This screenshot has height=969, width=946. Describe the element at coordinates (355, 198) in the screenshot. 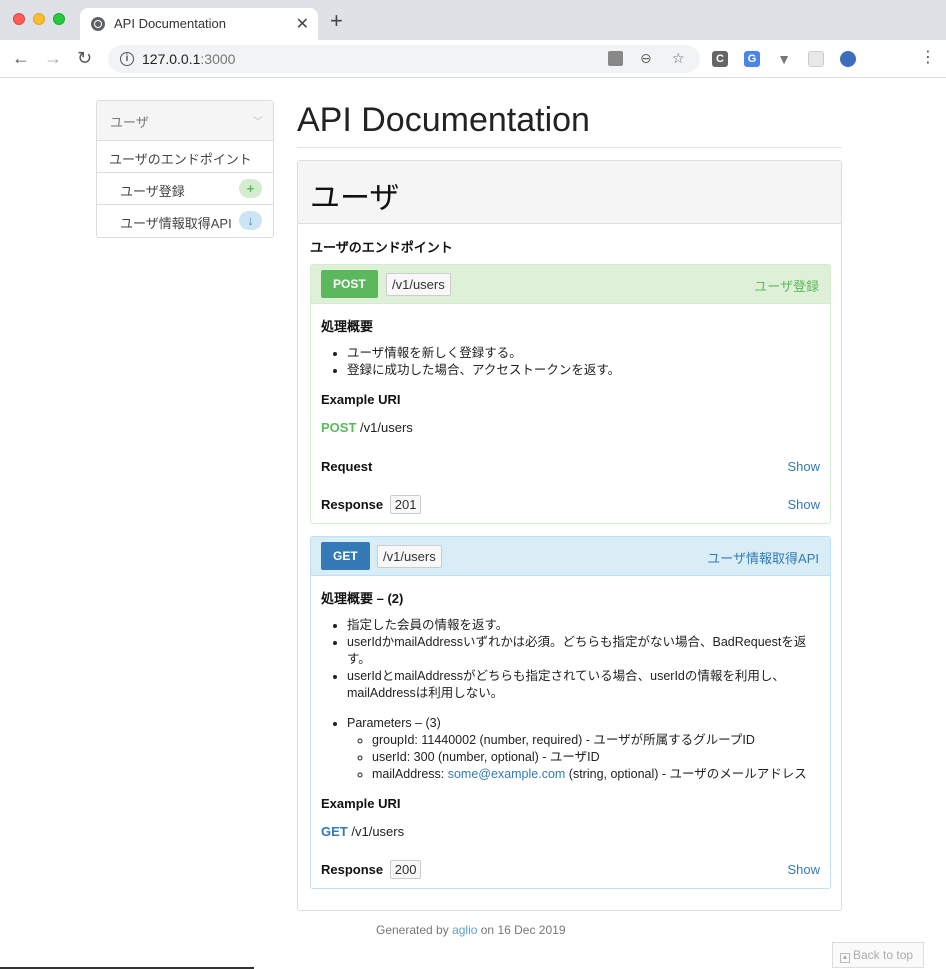

I see `resource-title: ユーザ` at that location.